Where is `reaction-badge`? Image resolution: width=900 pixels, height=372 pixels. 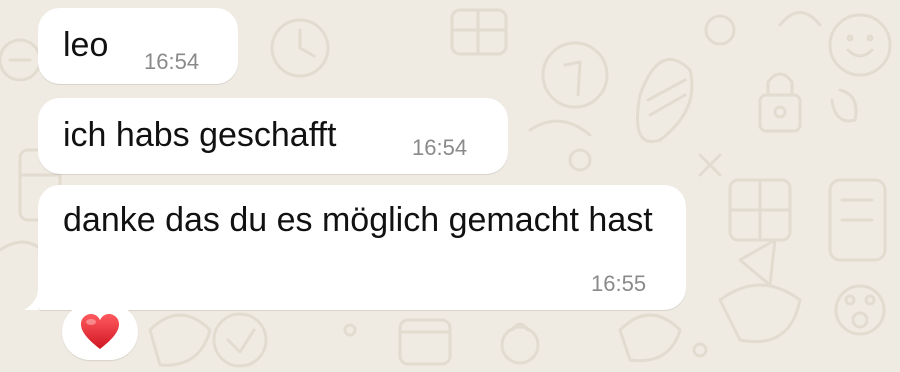
reaction-badge is located at coordinates (100, 332).